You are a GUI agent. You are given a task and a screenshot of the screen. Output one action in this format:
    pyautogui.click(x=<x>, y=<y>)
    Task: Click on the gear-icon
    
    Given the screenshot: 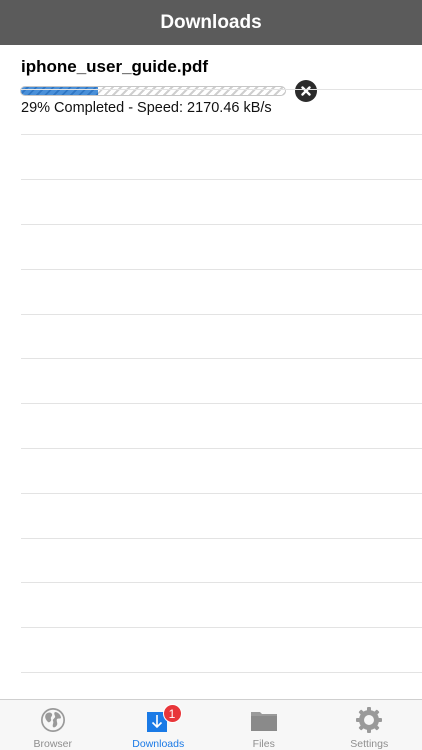 What is the action you would take?
    pyautogui.click(x=369, y=720)
    